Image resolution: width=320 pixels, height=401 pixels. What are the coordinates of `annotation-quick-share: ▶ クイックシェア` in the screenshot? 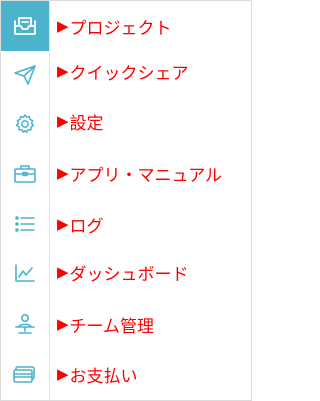 It's located at (123, 71).